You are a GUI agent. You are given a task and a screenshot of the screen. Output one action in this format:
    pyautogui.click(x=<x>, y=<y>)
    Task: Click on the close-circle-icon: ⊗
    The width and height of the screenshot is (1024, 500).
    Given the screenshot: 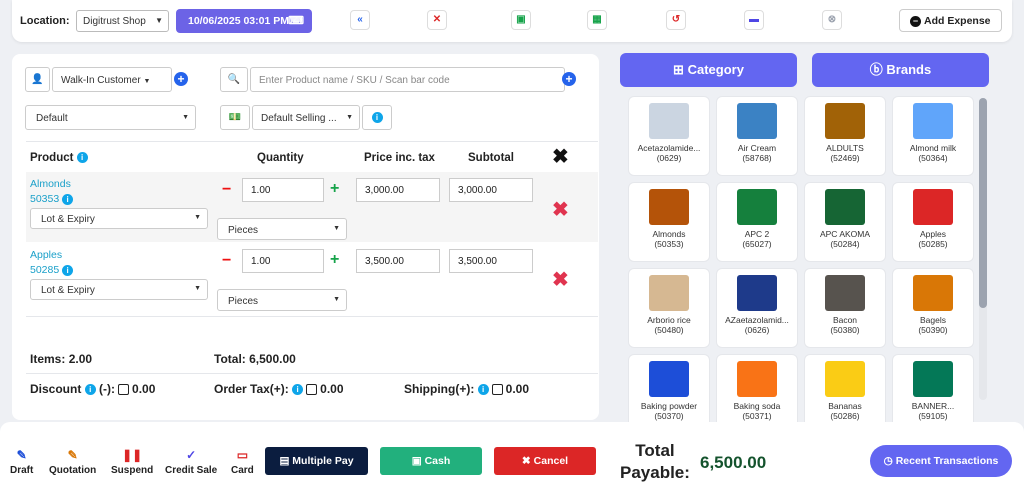 What is the action you would take?
    pyautogui.click(x=832, y=20)
    